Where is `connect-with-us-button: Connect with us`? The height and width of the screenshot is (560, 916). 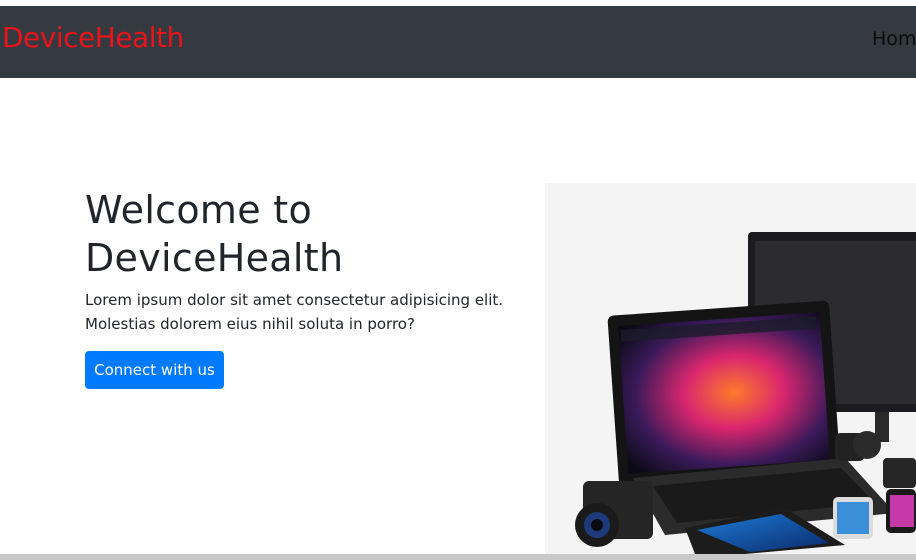
connect-with-us-button: Connect with us is located at coordinates (154, 370).